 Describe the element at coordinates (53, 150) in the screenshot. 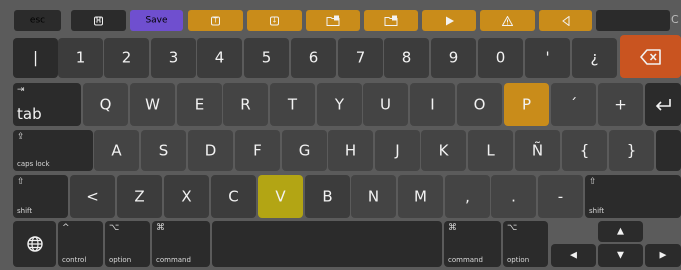

I see `caps-lock-key: ⇪ caps lock` at that location.